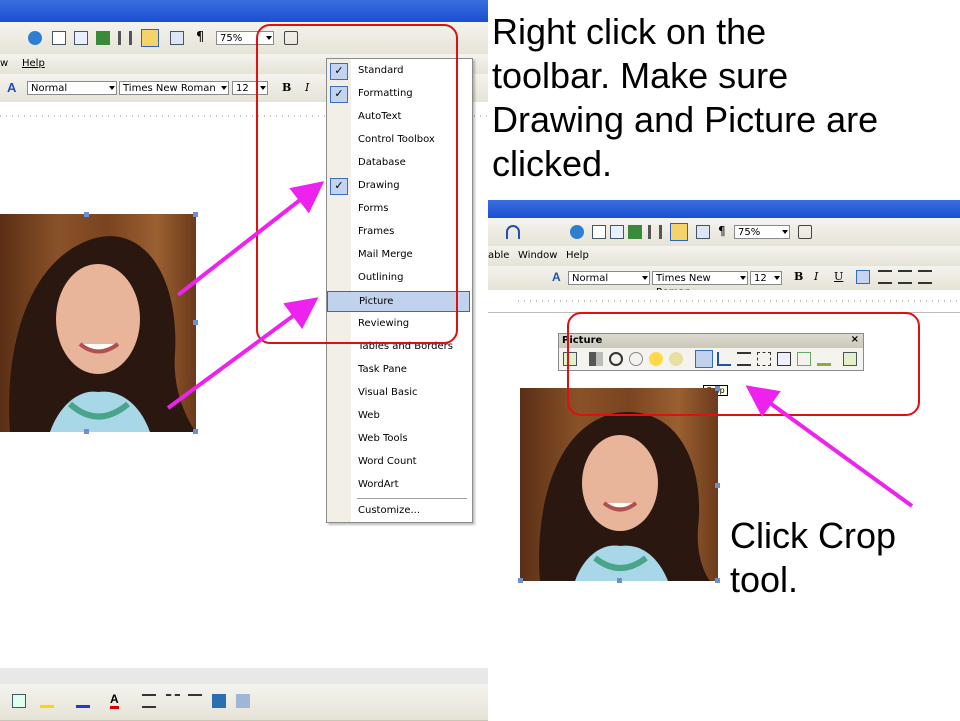 The width and height of the screenshot is (960, 721). What do you see at coordinates (816, 276) in the screenshot?
I see `right-italic-button: I` at bounding box center [816, 276].